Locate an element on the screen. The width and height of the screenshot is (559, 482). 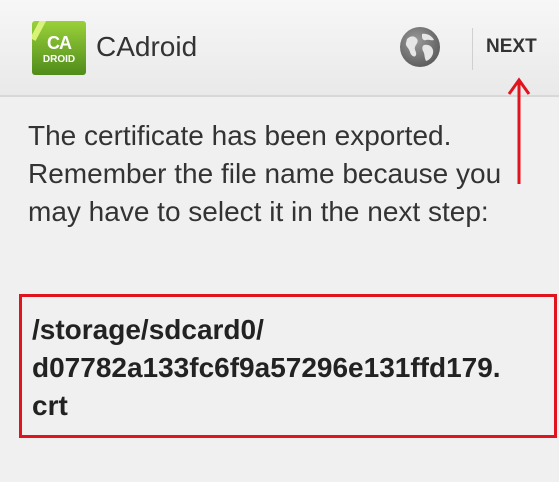
globe-icon is located at coordinates (420, 47).